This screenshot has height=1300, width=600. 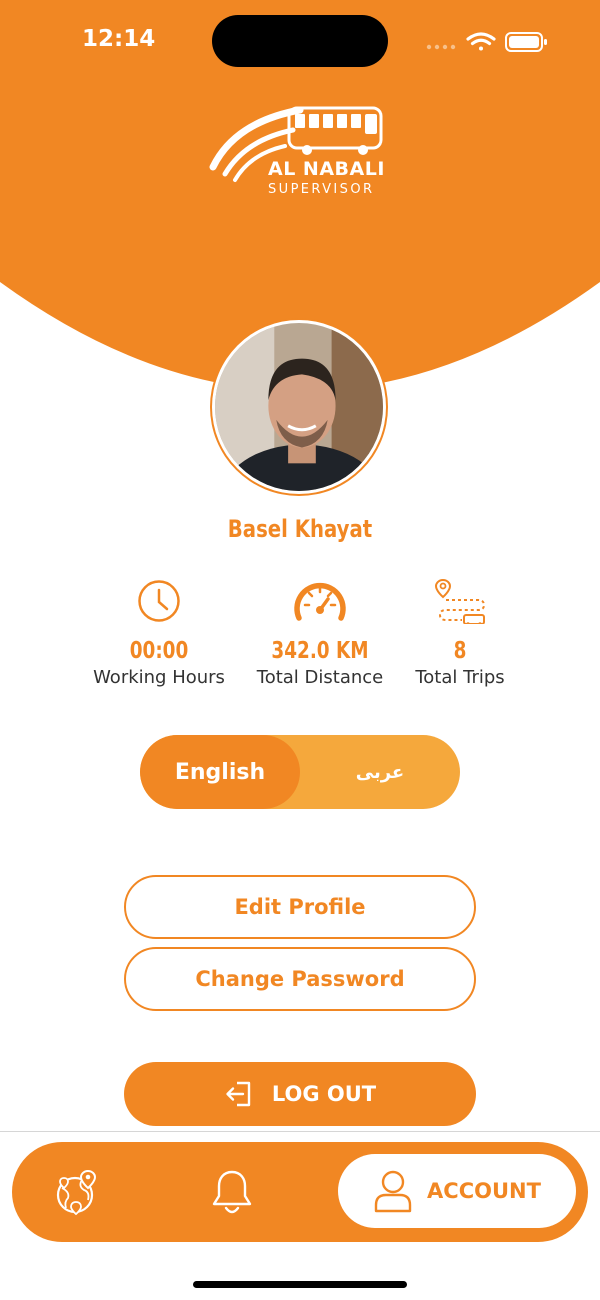 What do you see at coordinates (232, 1192) in the screenshot?
I see `bell-icon` at bounding box center [232, 1192].